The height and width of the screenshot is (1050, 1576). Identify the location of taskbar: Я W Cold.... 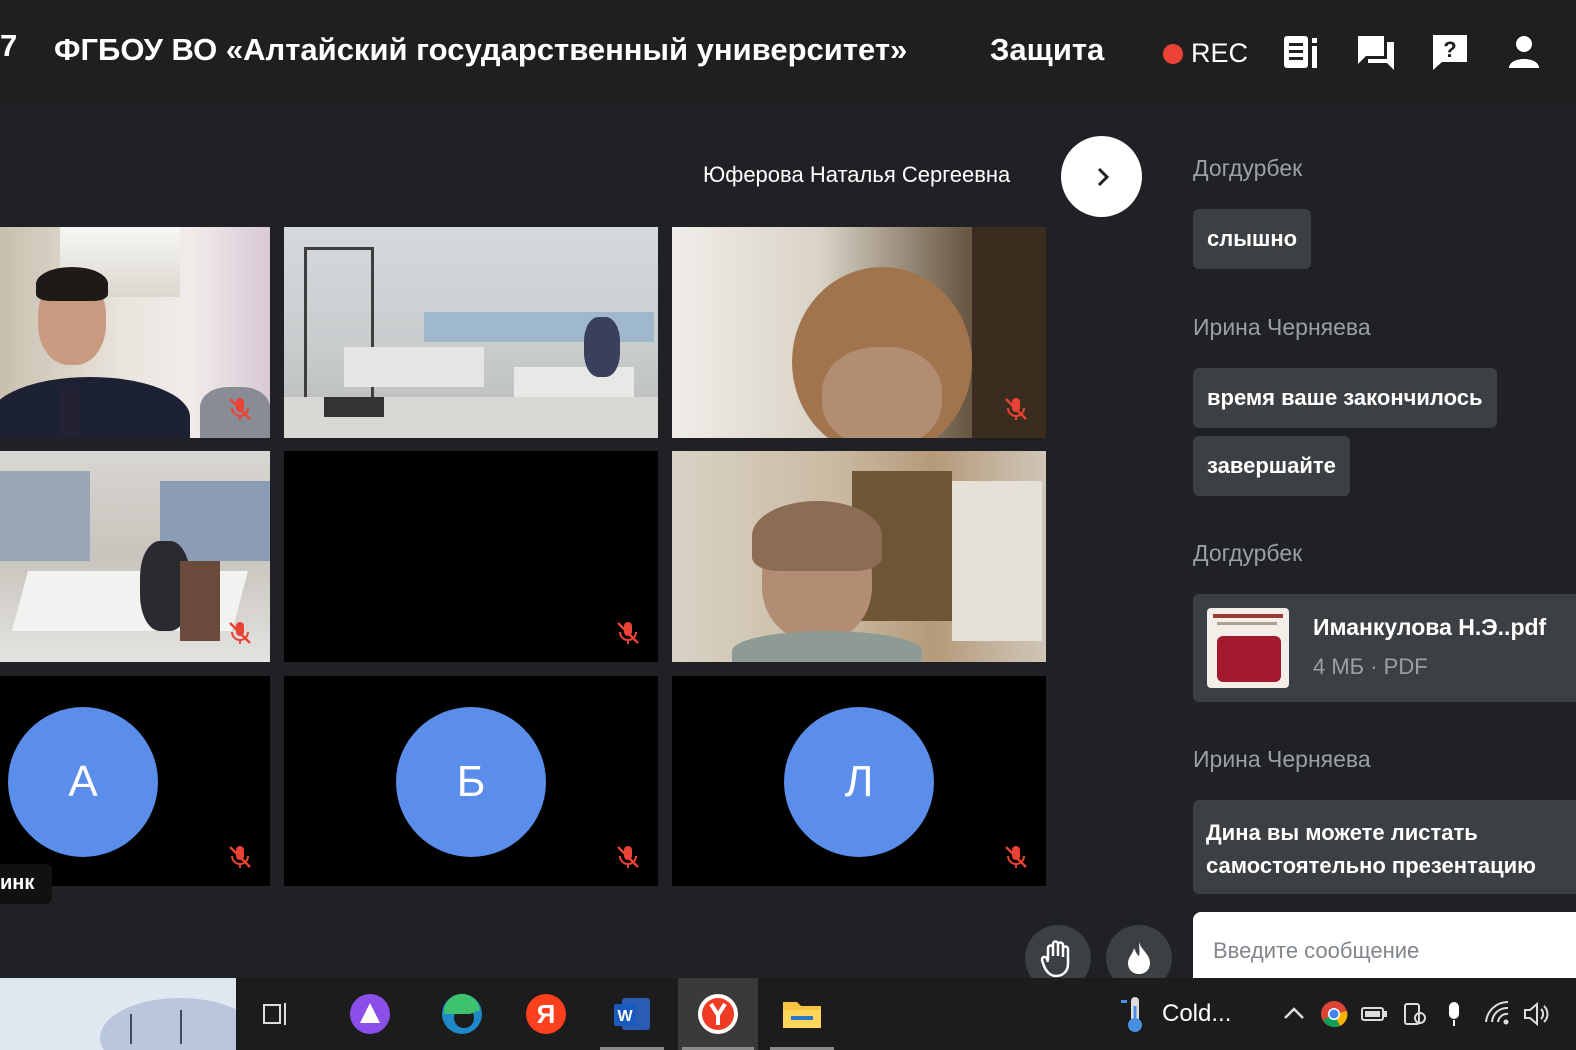
(788, 1014).